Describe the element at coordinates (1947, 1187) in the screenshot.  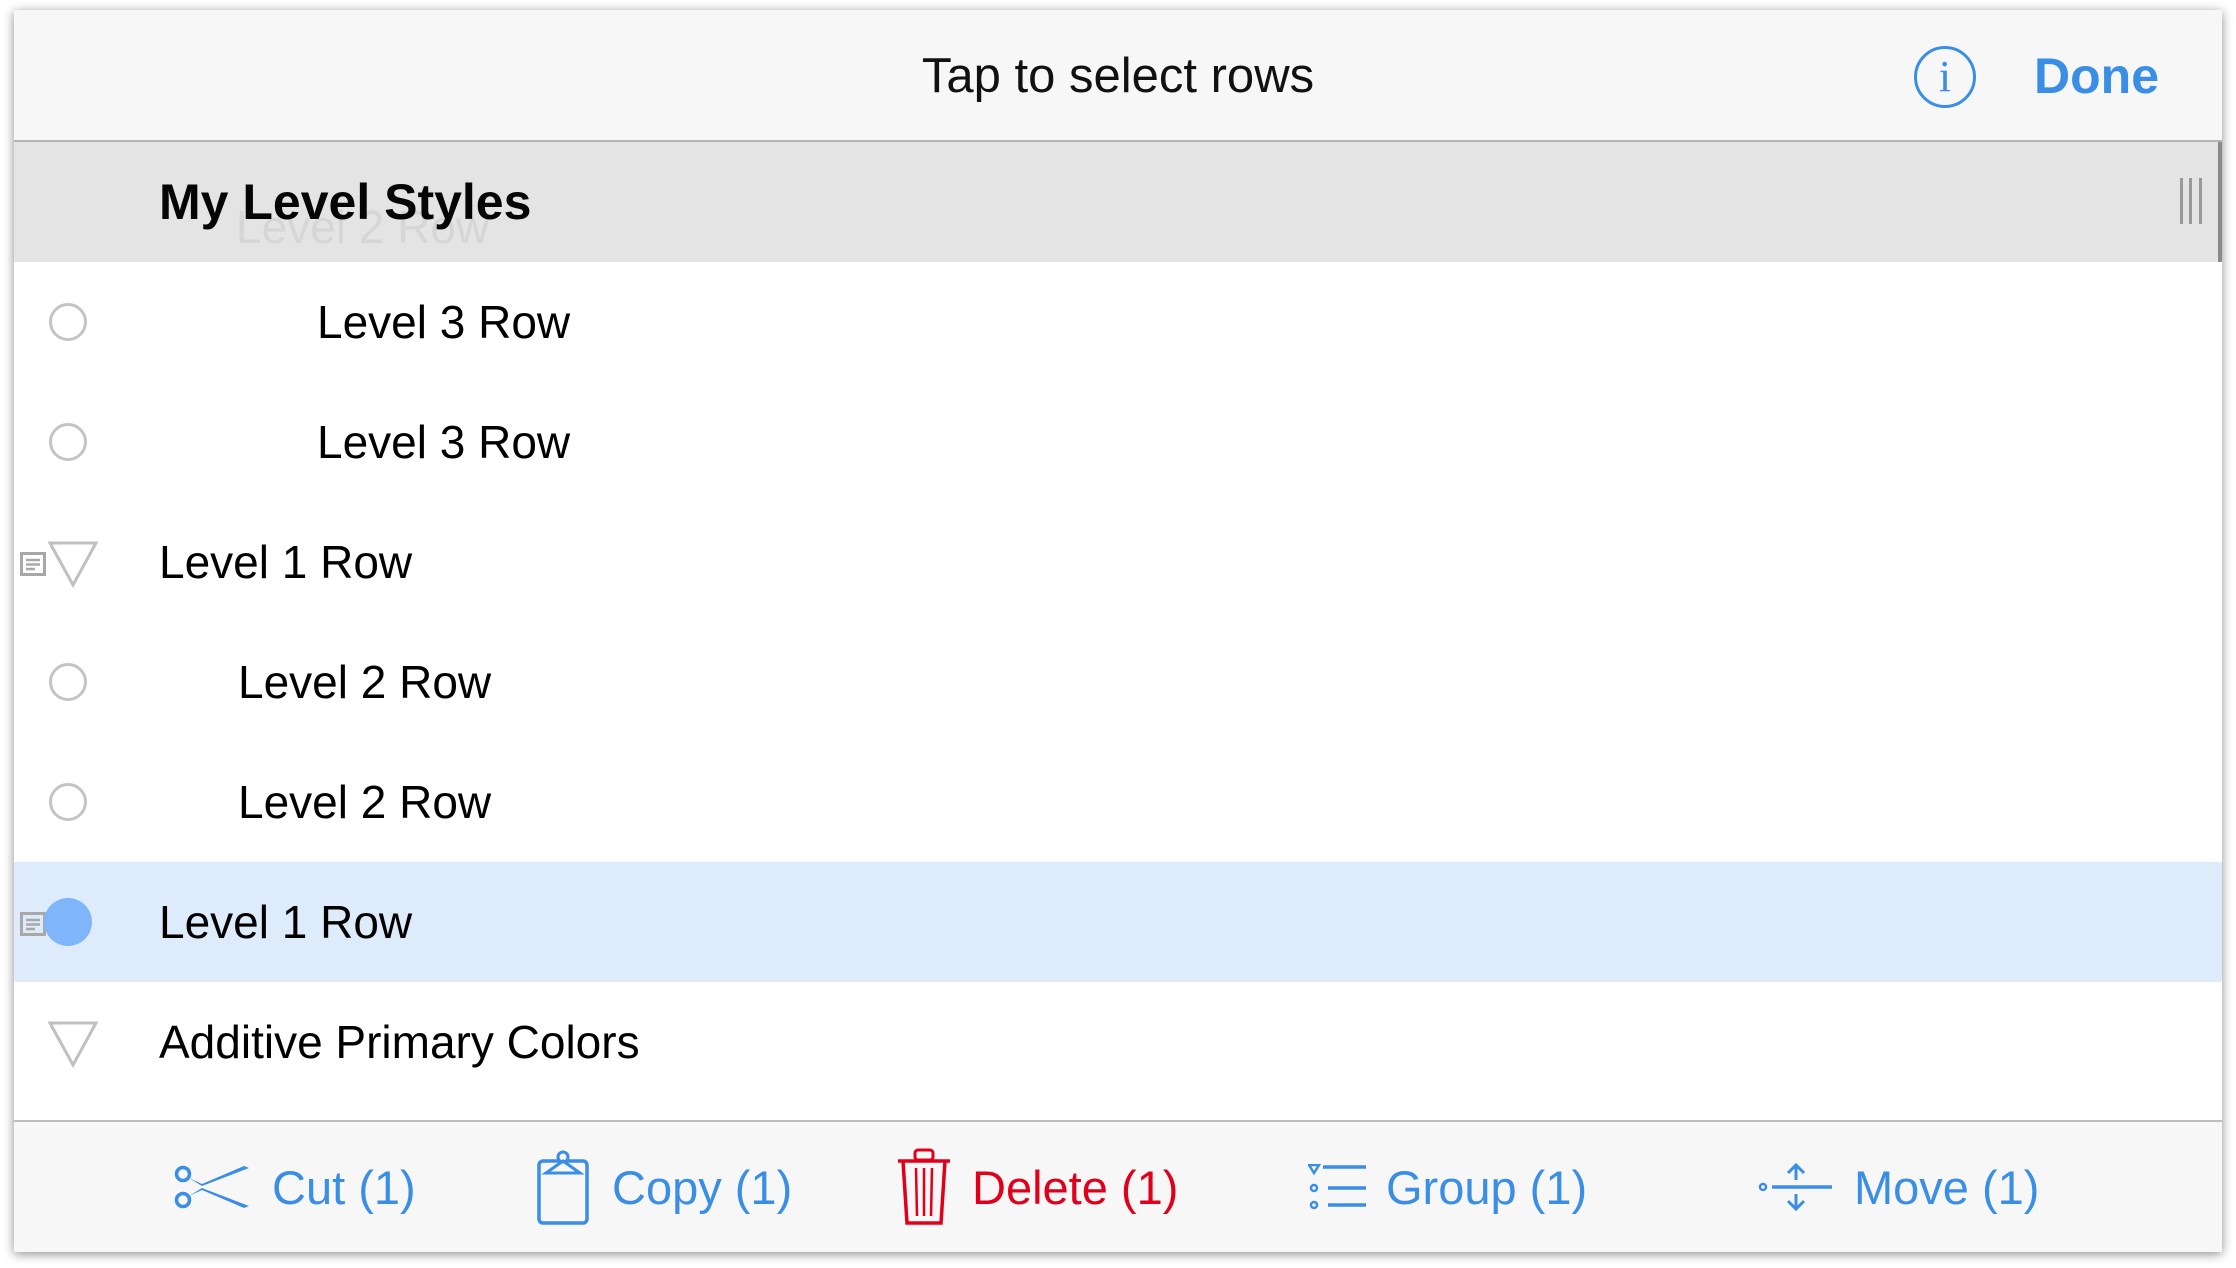
I see `move-label: Move (1)` at that location.